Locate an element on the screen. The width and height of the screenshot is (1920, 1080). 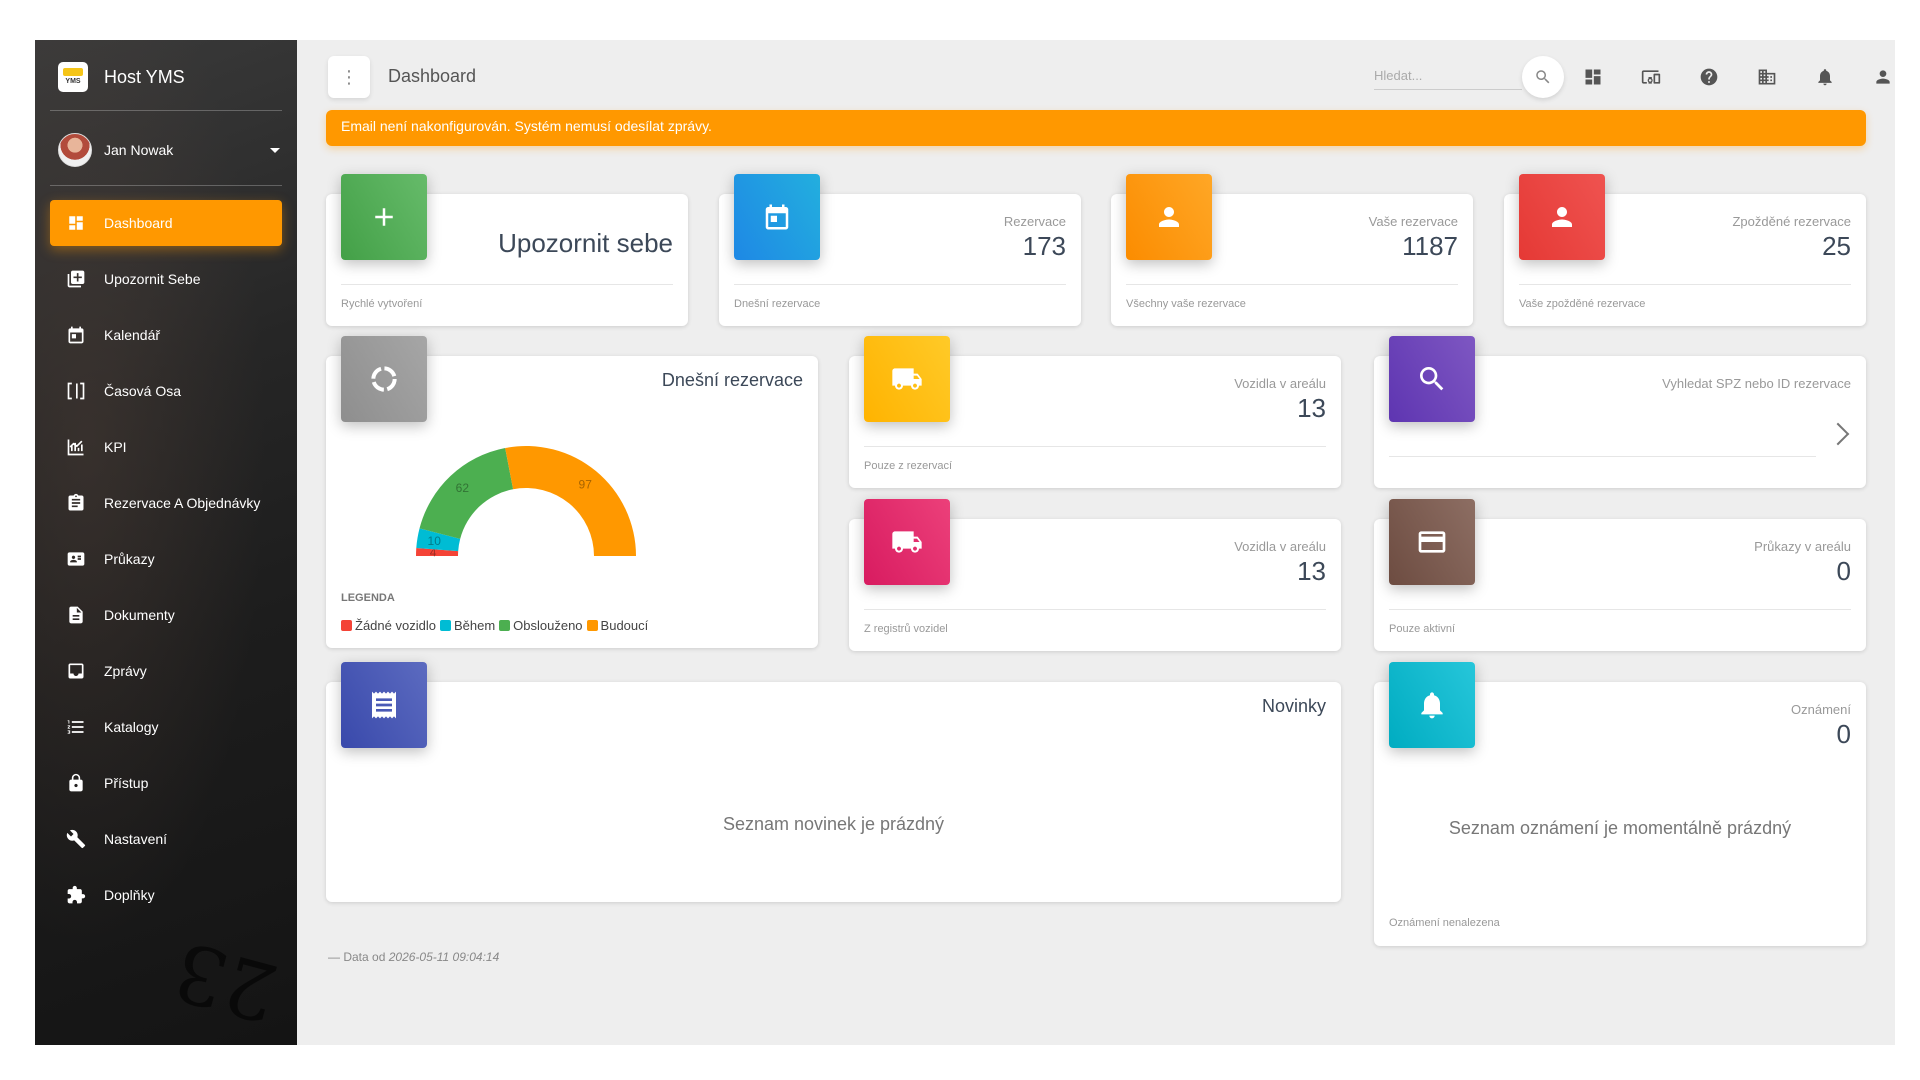
spz-input-underline is located at coordinates (1602, 456).